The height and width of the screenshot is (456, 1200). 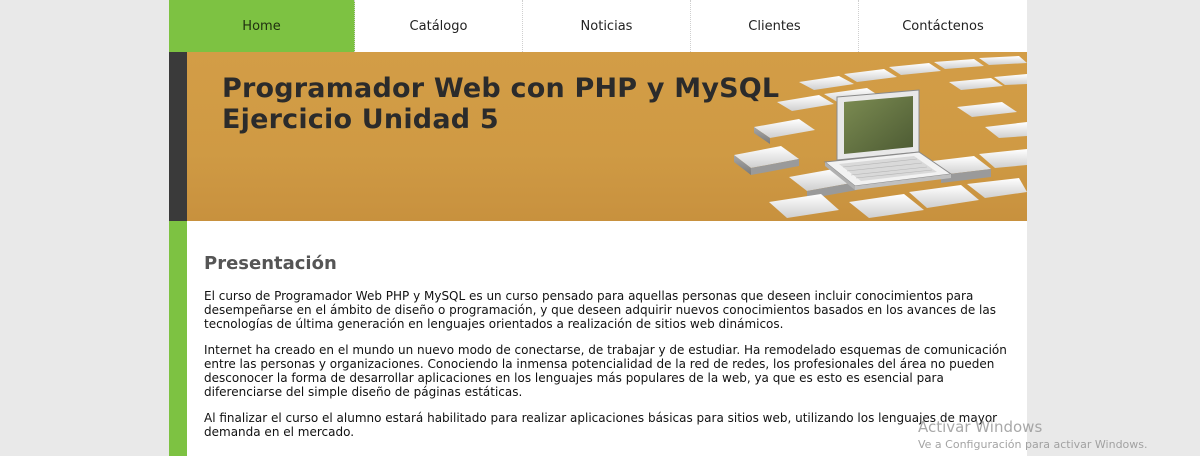 I want to click on nav-item-clientes: Clientes, so click(x=775, y=26).